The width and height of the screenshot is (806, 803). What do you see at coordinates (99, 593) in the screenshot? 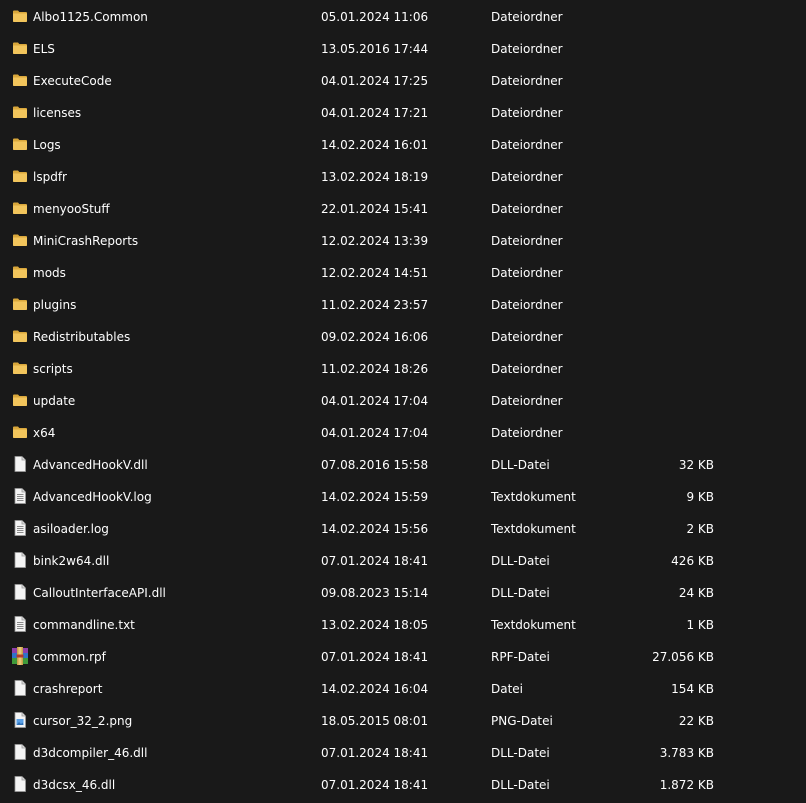
I see `file-name: CalloutInterfaceAPI.dll` at bounding box center [99, 593].